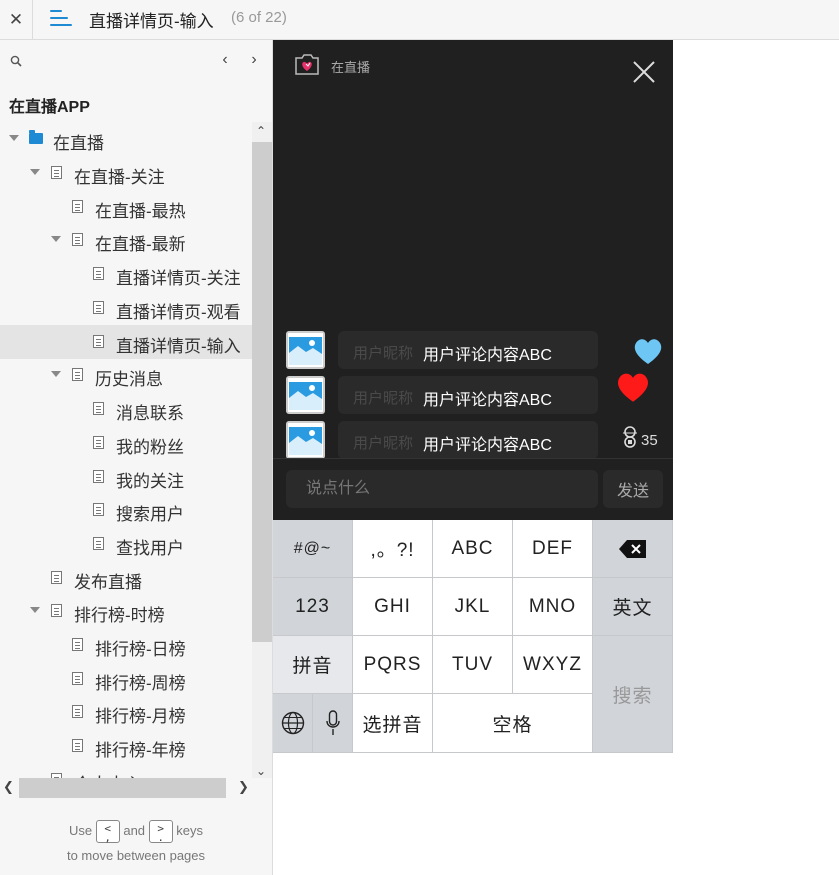 The width and height of the screenshot is (839, 875). What do you see at coordinates (150, 413) in the screenshot?
I see `tree-item-label: 消息联系` at bounding box center [150, 413].